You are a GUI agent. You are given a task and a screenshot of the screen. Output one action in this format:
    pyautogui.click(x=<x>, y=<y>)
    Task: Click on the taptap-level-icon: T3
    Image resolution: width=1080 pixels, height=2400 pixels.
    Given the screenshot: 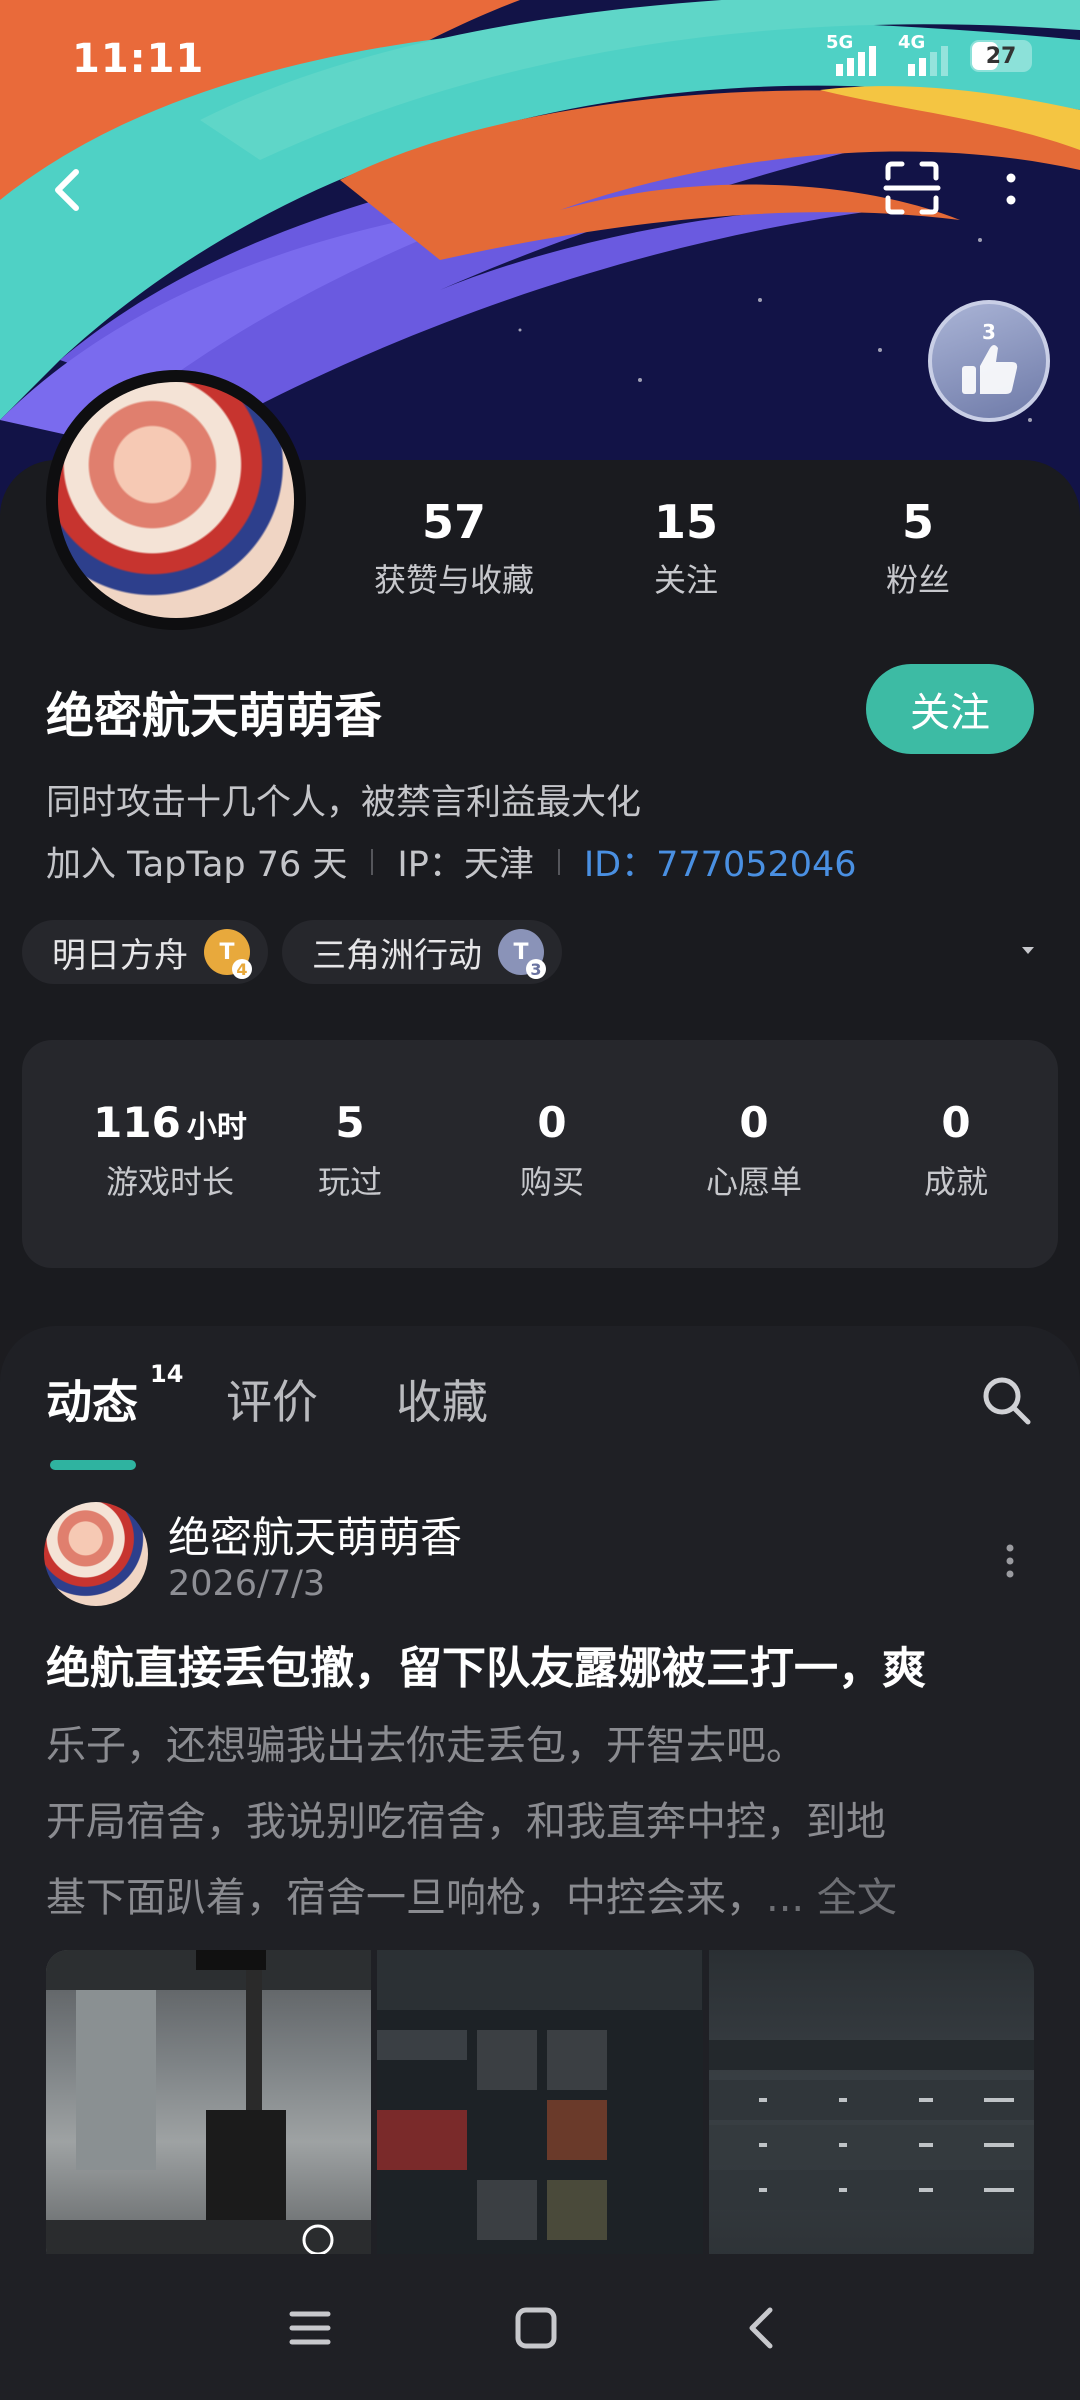 What is the action you would take?
    pyautogui.click(x=522, y=954)
    